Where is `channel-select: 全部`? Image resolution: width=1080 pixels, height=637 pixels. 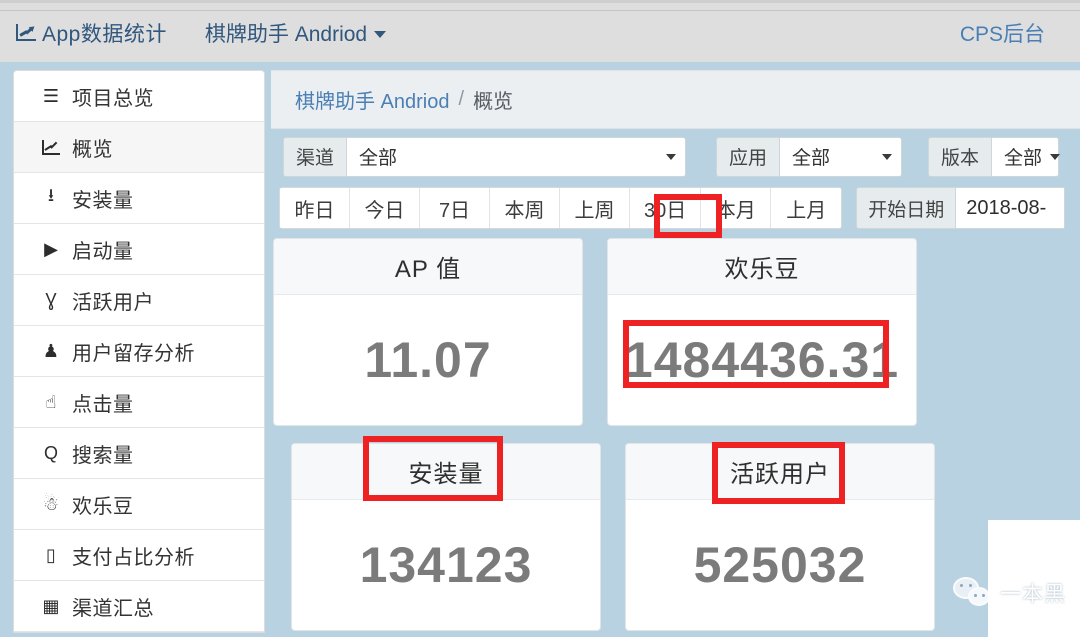 channel-select: 全部 is located at coordinates (516, 156).